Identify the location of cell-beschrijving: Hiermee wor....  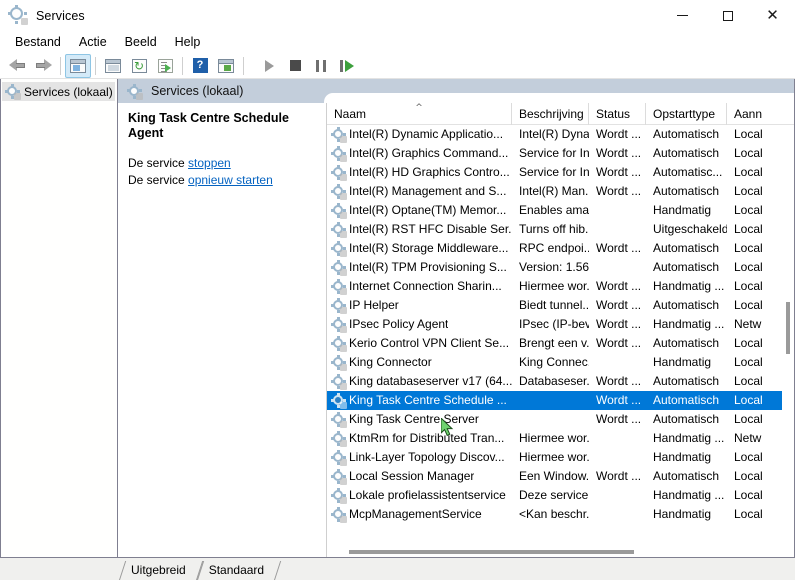
(554, 286).